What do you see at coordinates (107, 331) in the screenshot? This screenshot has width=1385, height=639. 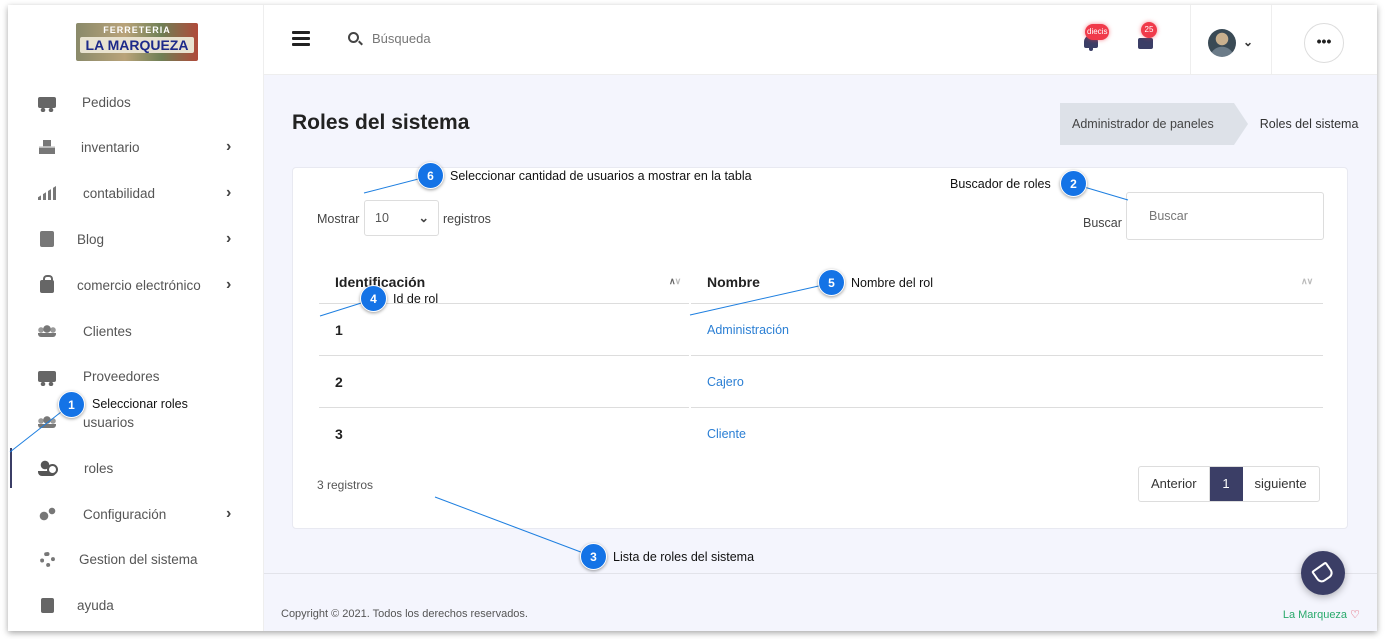 I see `sidebar-item-label: Clientes` at bounding box center [107, 331].